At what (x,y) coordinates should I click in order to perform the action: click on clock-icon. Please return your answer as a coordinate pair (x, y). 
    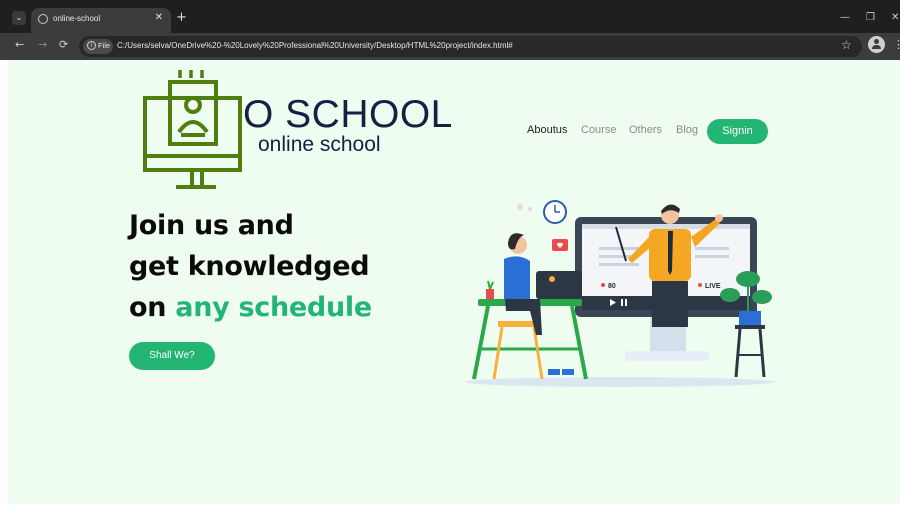
    Looking at the image, I should click on (555, 212).